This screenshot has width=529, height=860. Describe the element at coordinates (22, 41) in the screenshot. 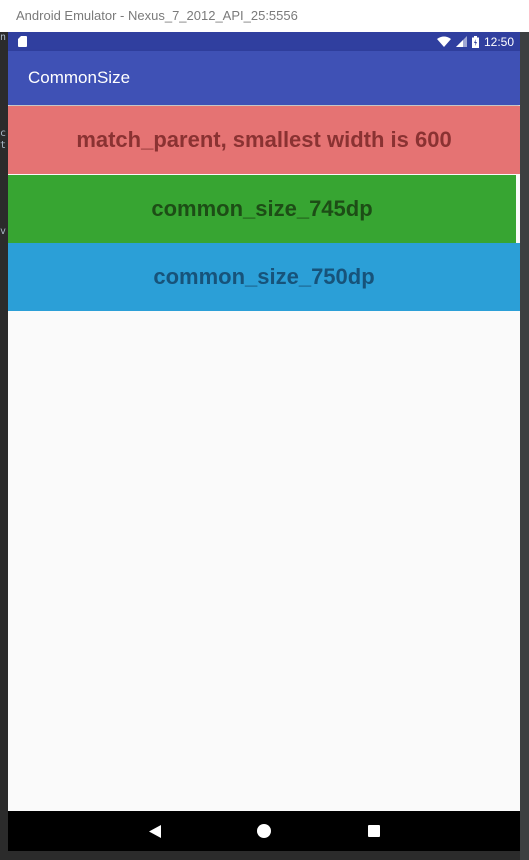

I see `sd-card-icon` at that location.